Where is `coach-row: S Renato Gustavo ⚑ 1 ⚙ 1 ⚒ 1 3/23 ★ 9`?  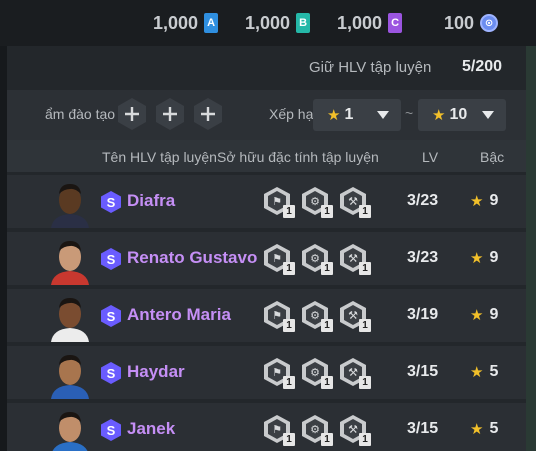
coach-row: S Renato Gustavo ⚑ 1 ⚙ 1 ⚒ 1 3/23 ★ 9 is located at coordinates (266, 258).